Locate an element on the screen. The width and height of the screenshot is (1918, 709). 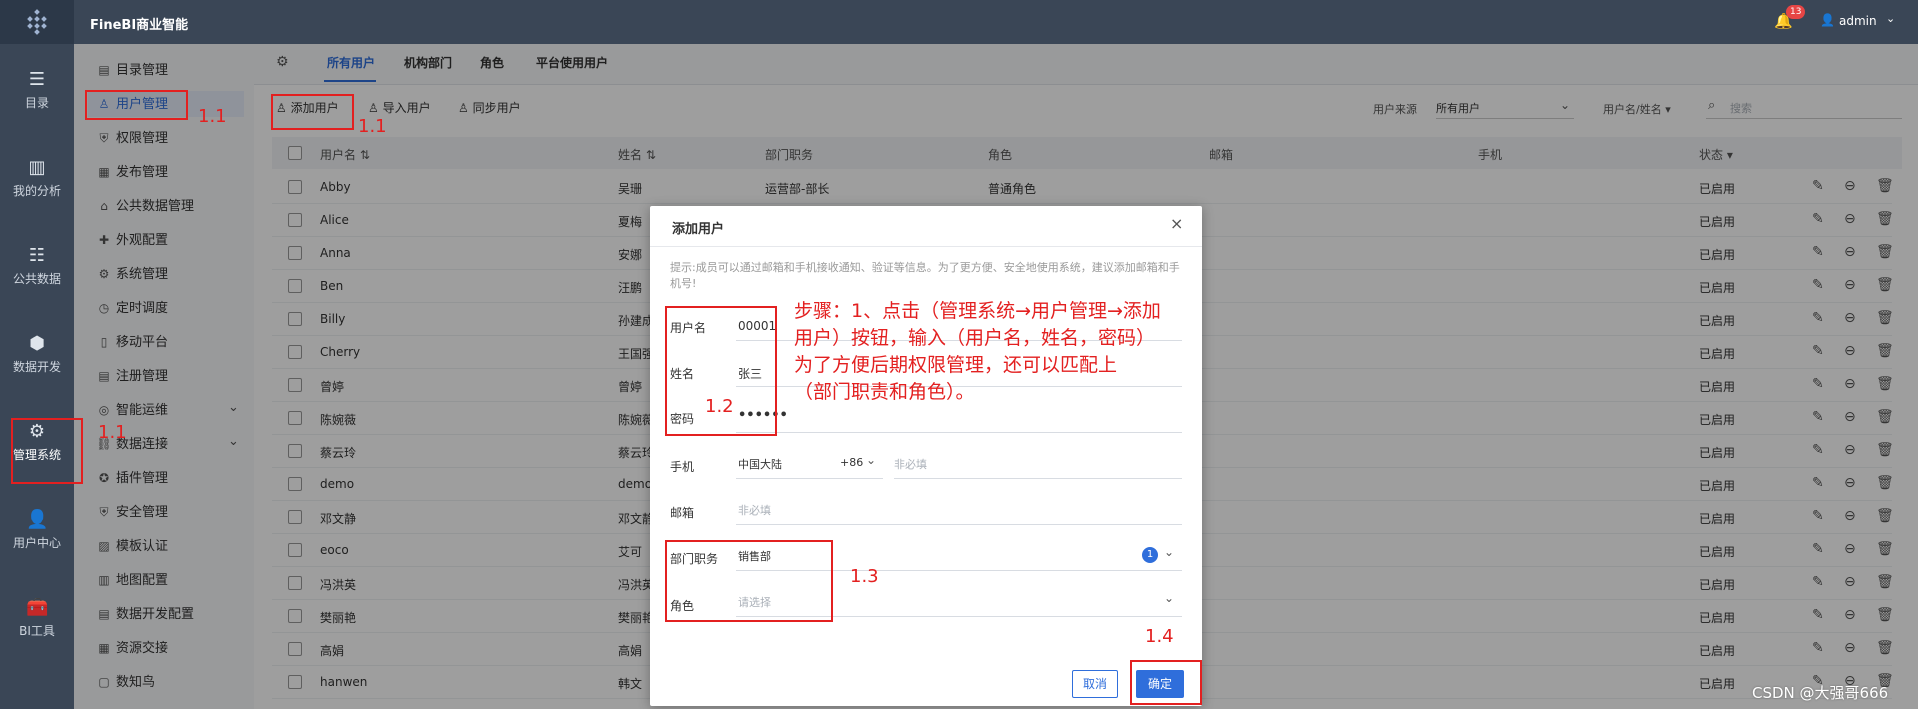
user-center-icon: 👤 is located at coordinates (37, 519).